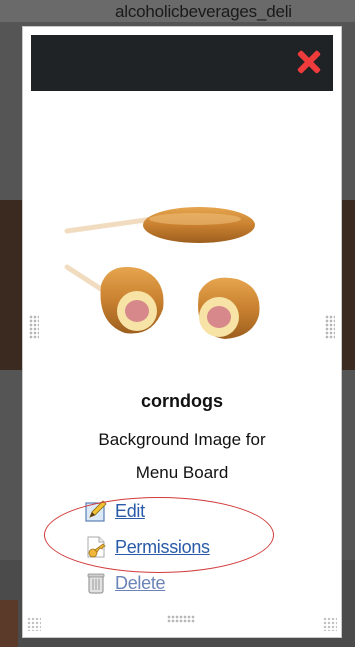  I want to click on background-top-strip: alcoholicbeverages_deli, so click(177, 11).